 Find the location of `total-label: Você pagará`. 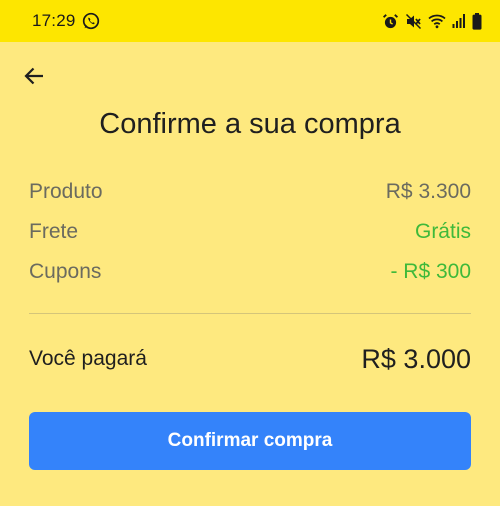

total-label: Você pagará is located at coordinates (88, 358).